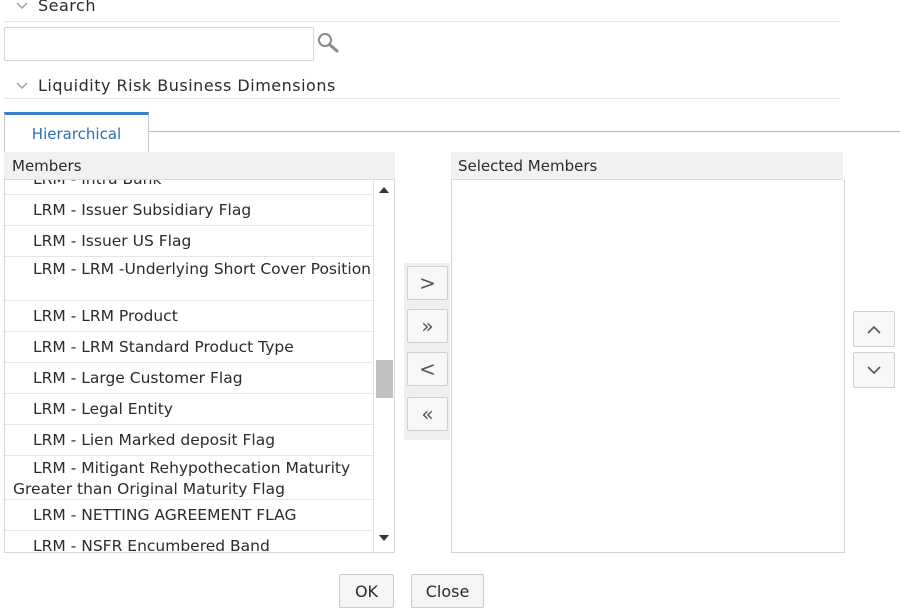  I want to click on remove-all-button: «, so click(427, 414).